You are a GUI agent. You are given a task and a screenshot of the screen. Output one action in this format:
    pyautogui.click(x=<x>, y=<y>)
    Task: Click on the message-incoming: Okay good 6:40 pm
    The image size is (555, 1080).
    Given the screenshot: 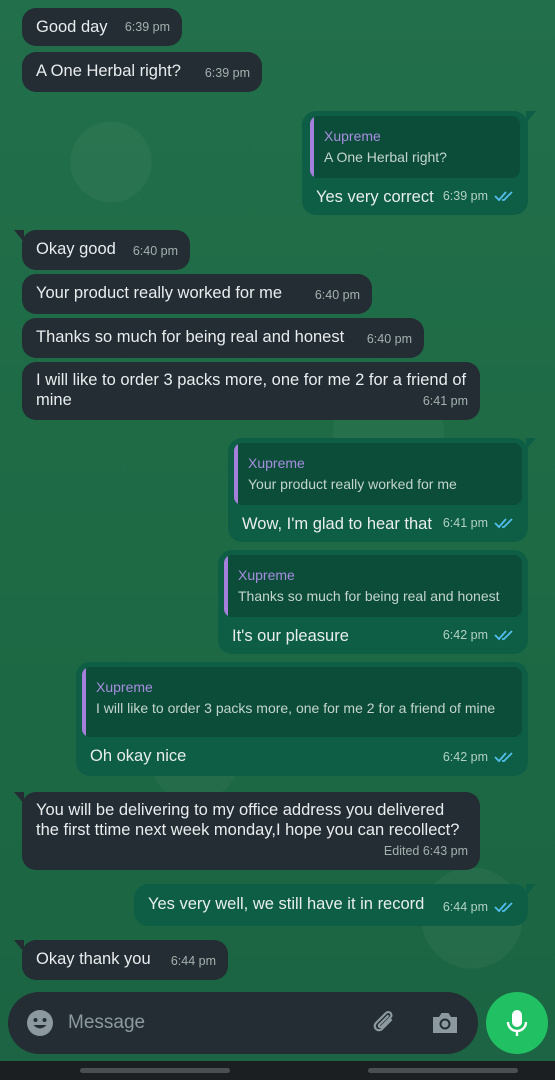 What is the action you would take?
    pyautogui.click(x=102, y=250)
    